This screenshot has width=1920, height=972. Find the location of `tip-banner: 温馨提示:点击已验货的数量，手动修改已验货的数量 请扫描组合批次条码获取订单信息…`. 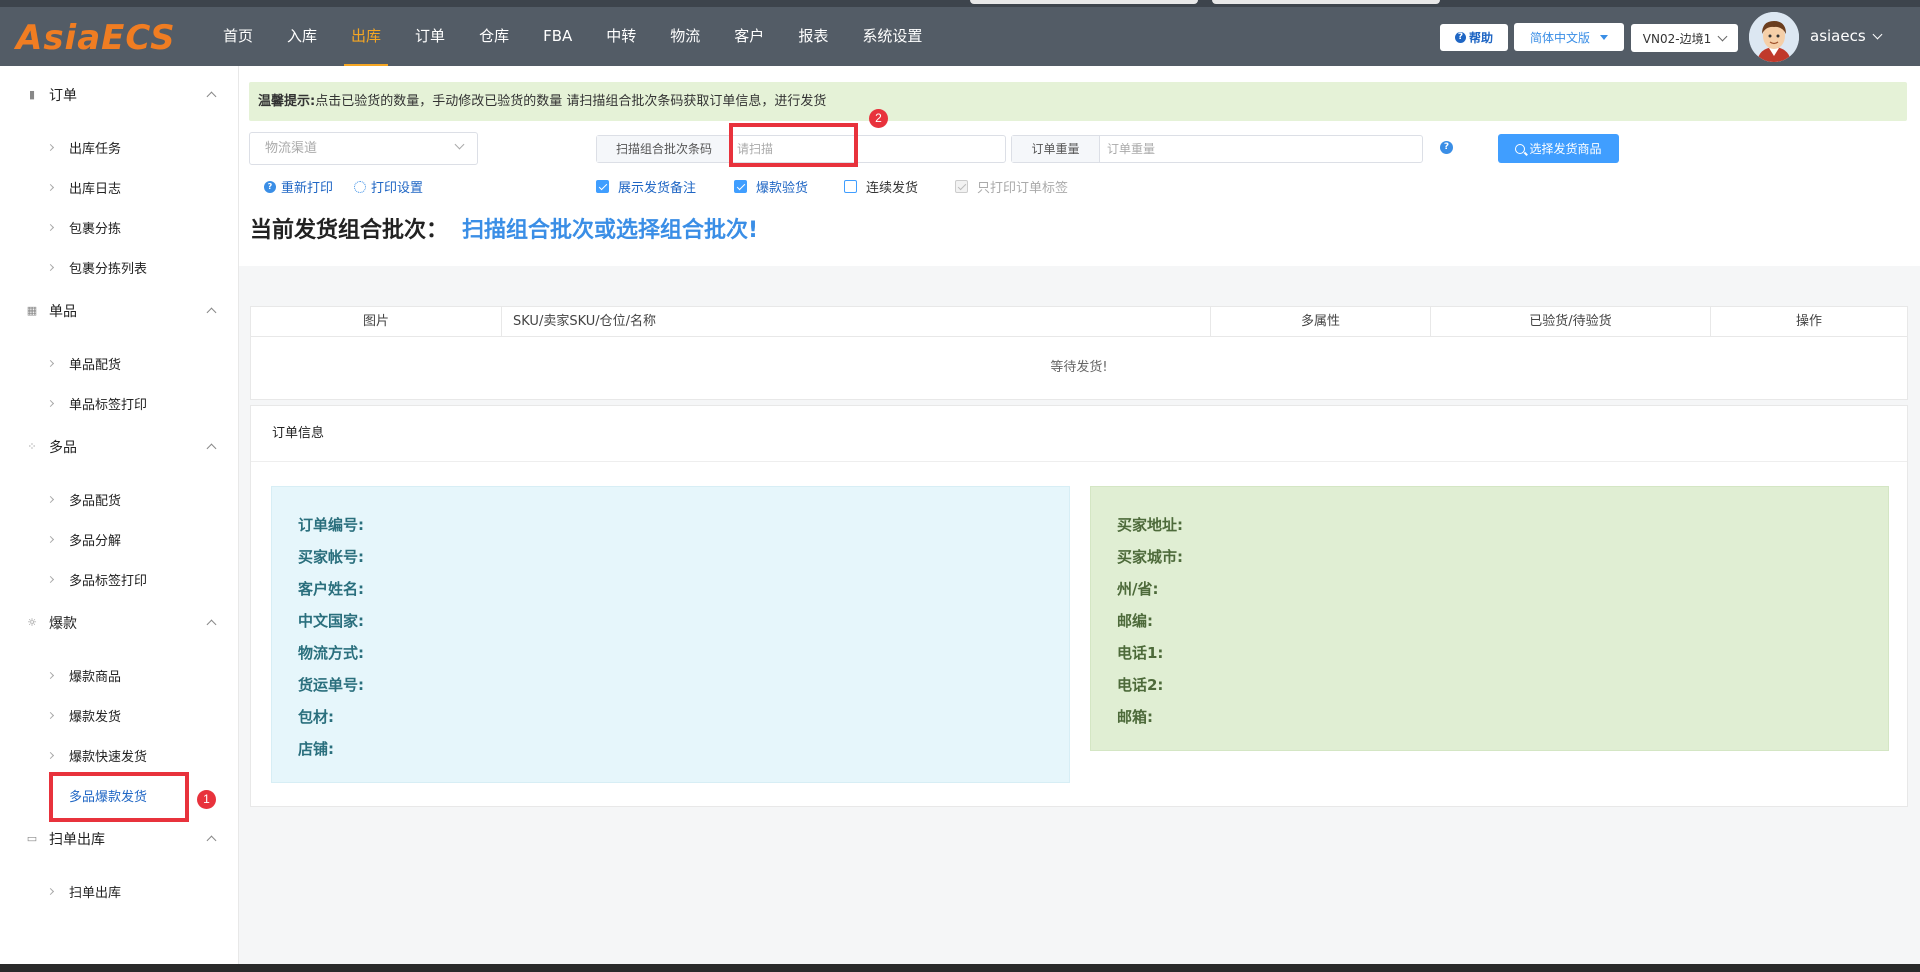

tip-banner: 温馨提示:点击已验货的数量，手动修改已验货的数量 请扫描组合批次条码获取订单信息… is located at coordinates (1078, 101).